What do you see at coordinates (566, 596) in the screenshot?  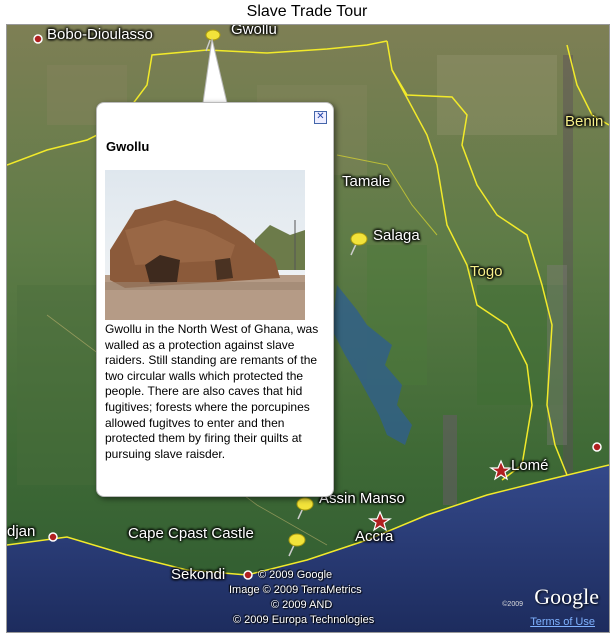 I see `google-logo: Google` at bounding box center [566, 596].